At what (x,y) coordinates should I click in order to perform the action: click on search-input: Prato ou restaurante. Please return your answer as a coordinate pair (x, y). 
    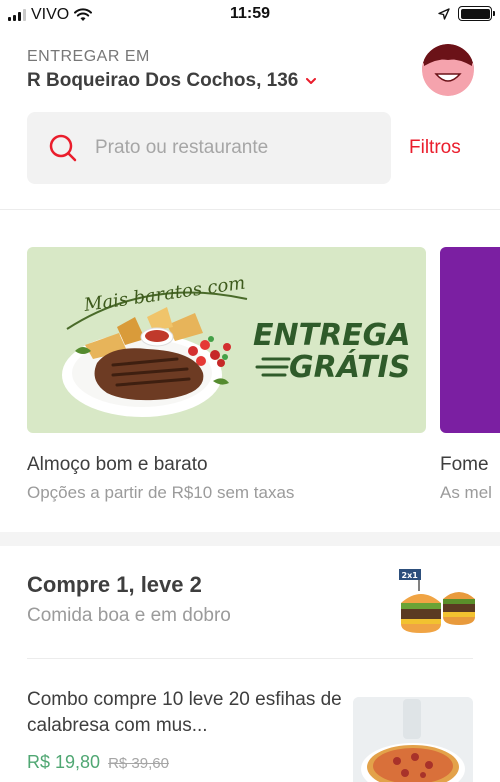
    Looking at the image, I should click on (209, 148).